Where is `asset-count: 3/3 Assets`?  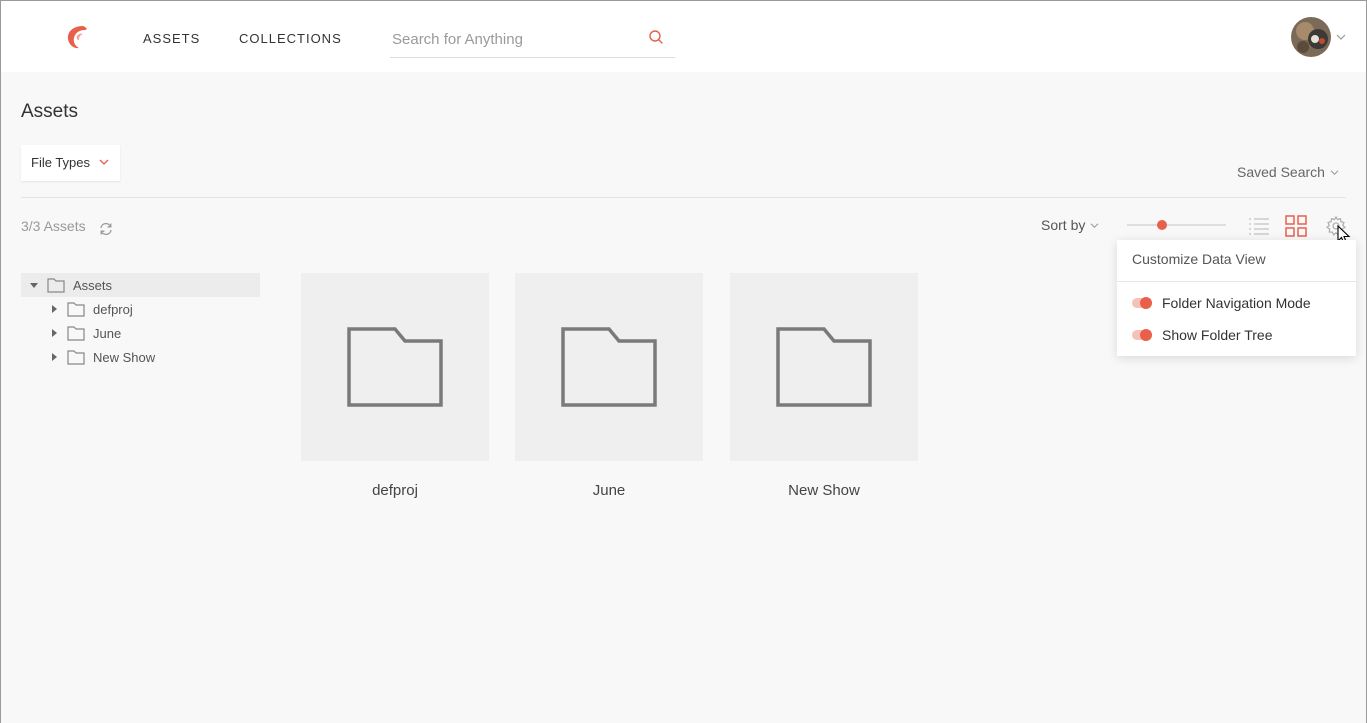 asset-count: 3/3 Assets is located at coordinates (53, 226).